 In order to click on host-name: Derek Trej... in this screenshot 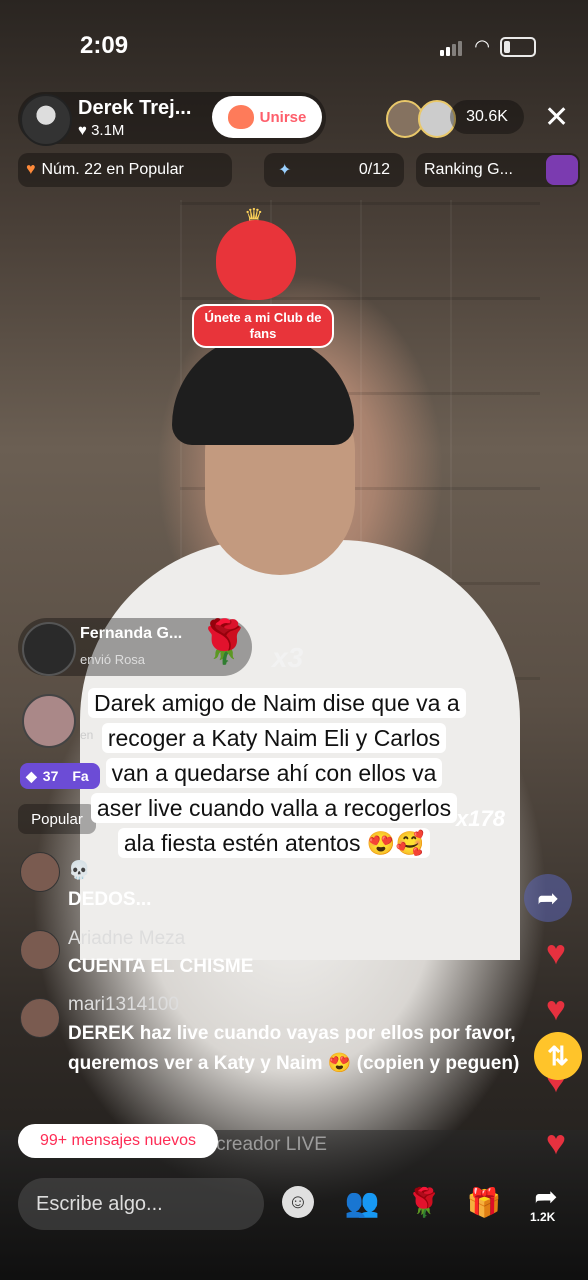, I will do `click(134, 108)`.